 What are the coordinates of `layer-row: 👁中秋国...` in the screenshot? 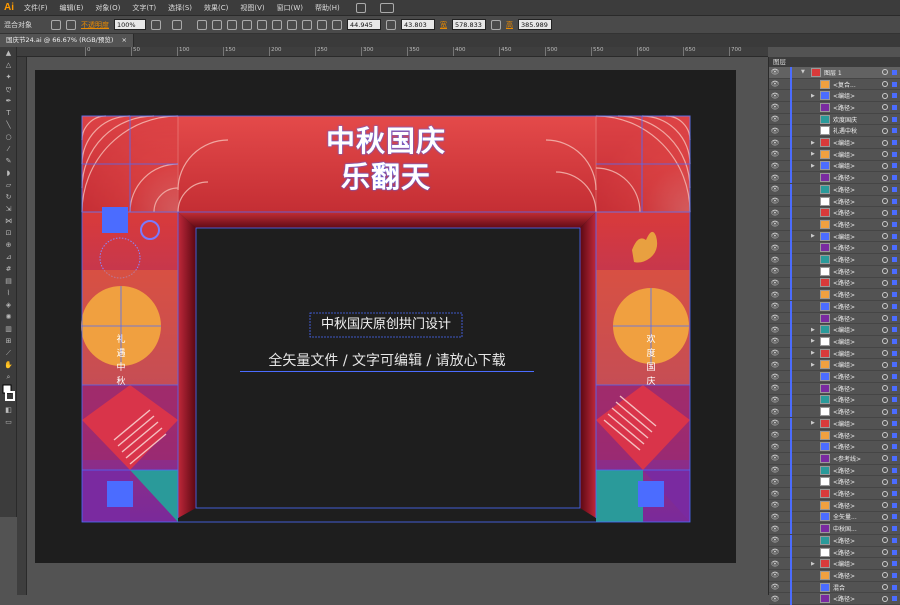 It's located at (834, 529).